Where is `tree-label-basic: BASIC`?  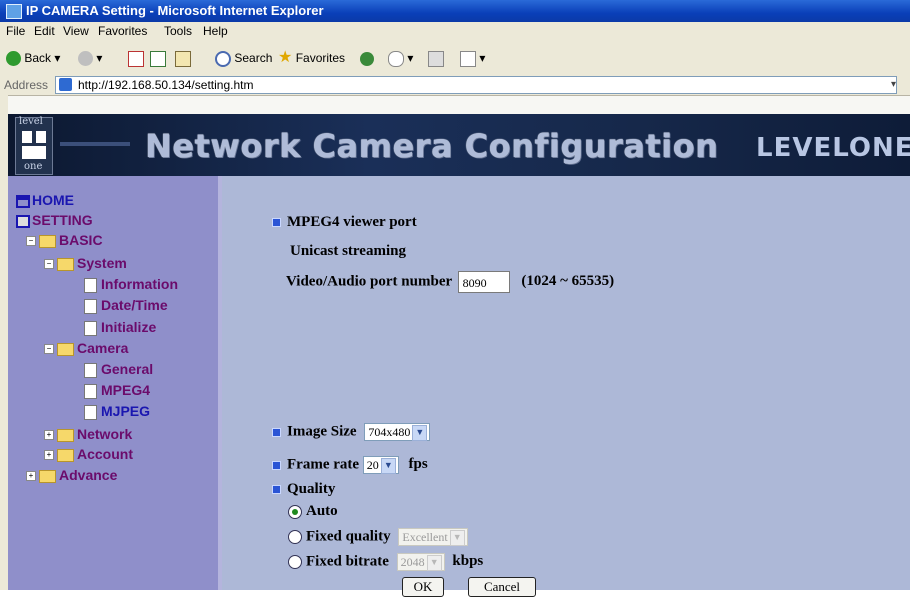 tree-label-basic: BASIC is located at coordinates (81, 240).